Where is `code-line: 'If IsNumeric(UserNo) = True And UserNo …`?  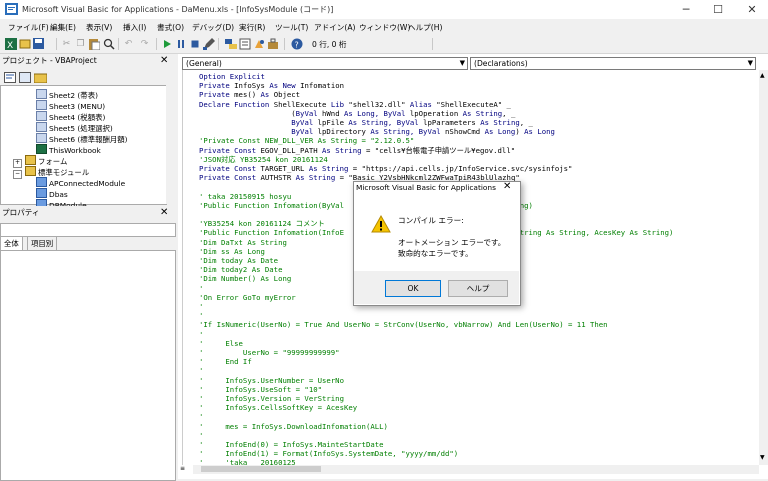 code-line: 'If IsNumeric(UserNo) = True And UserNo … is located at coordinates (403, 324).